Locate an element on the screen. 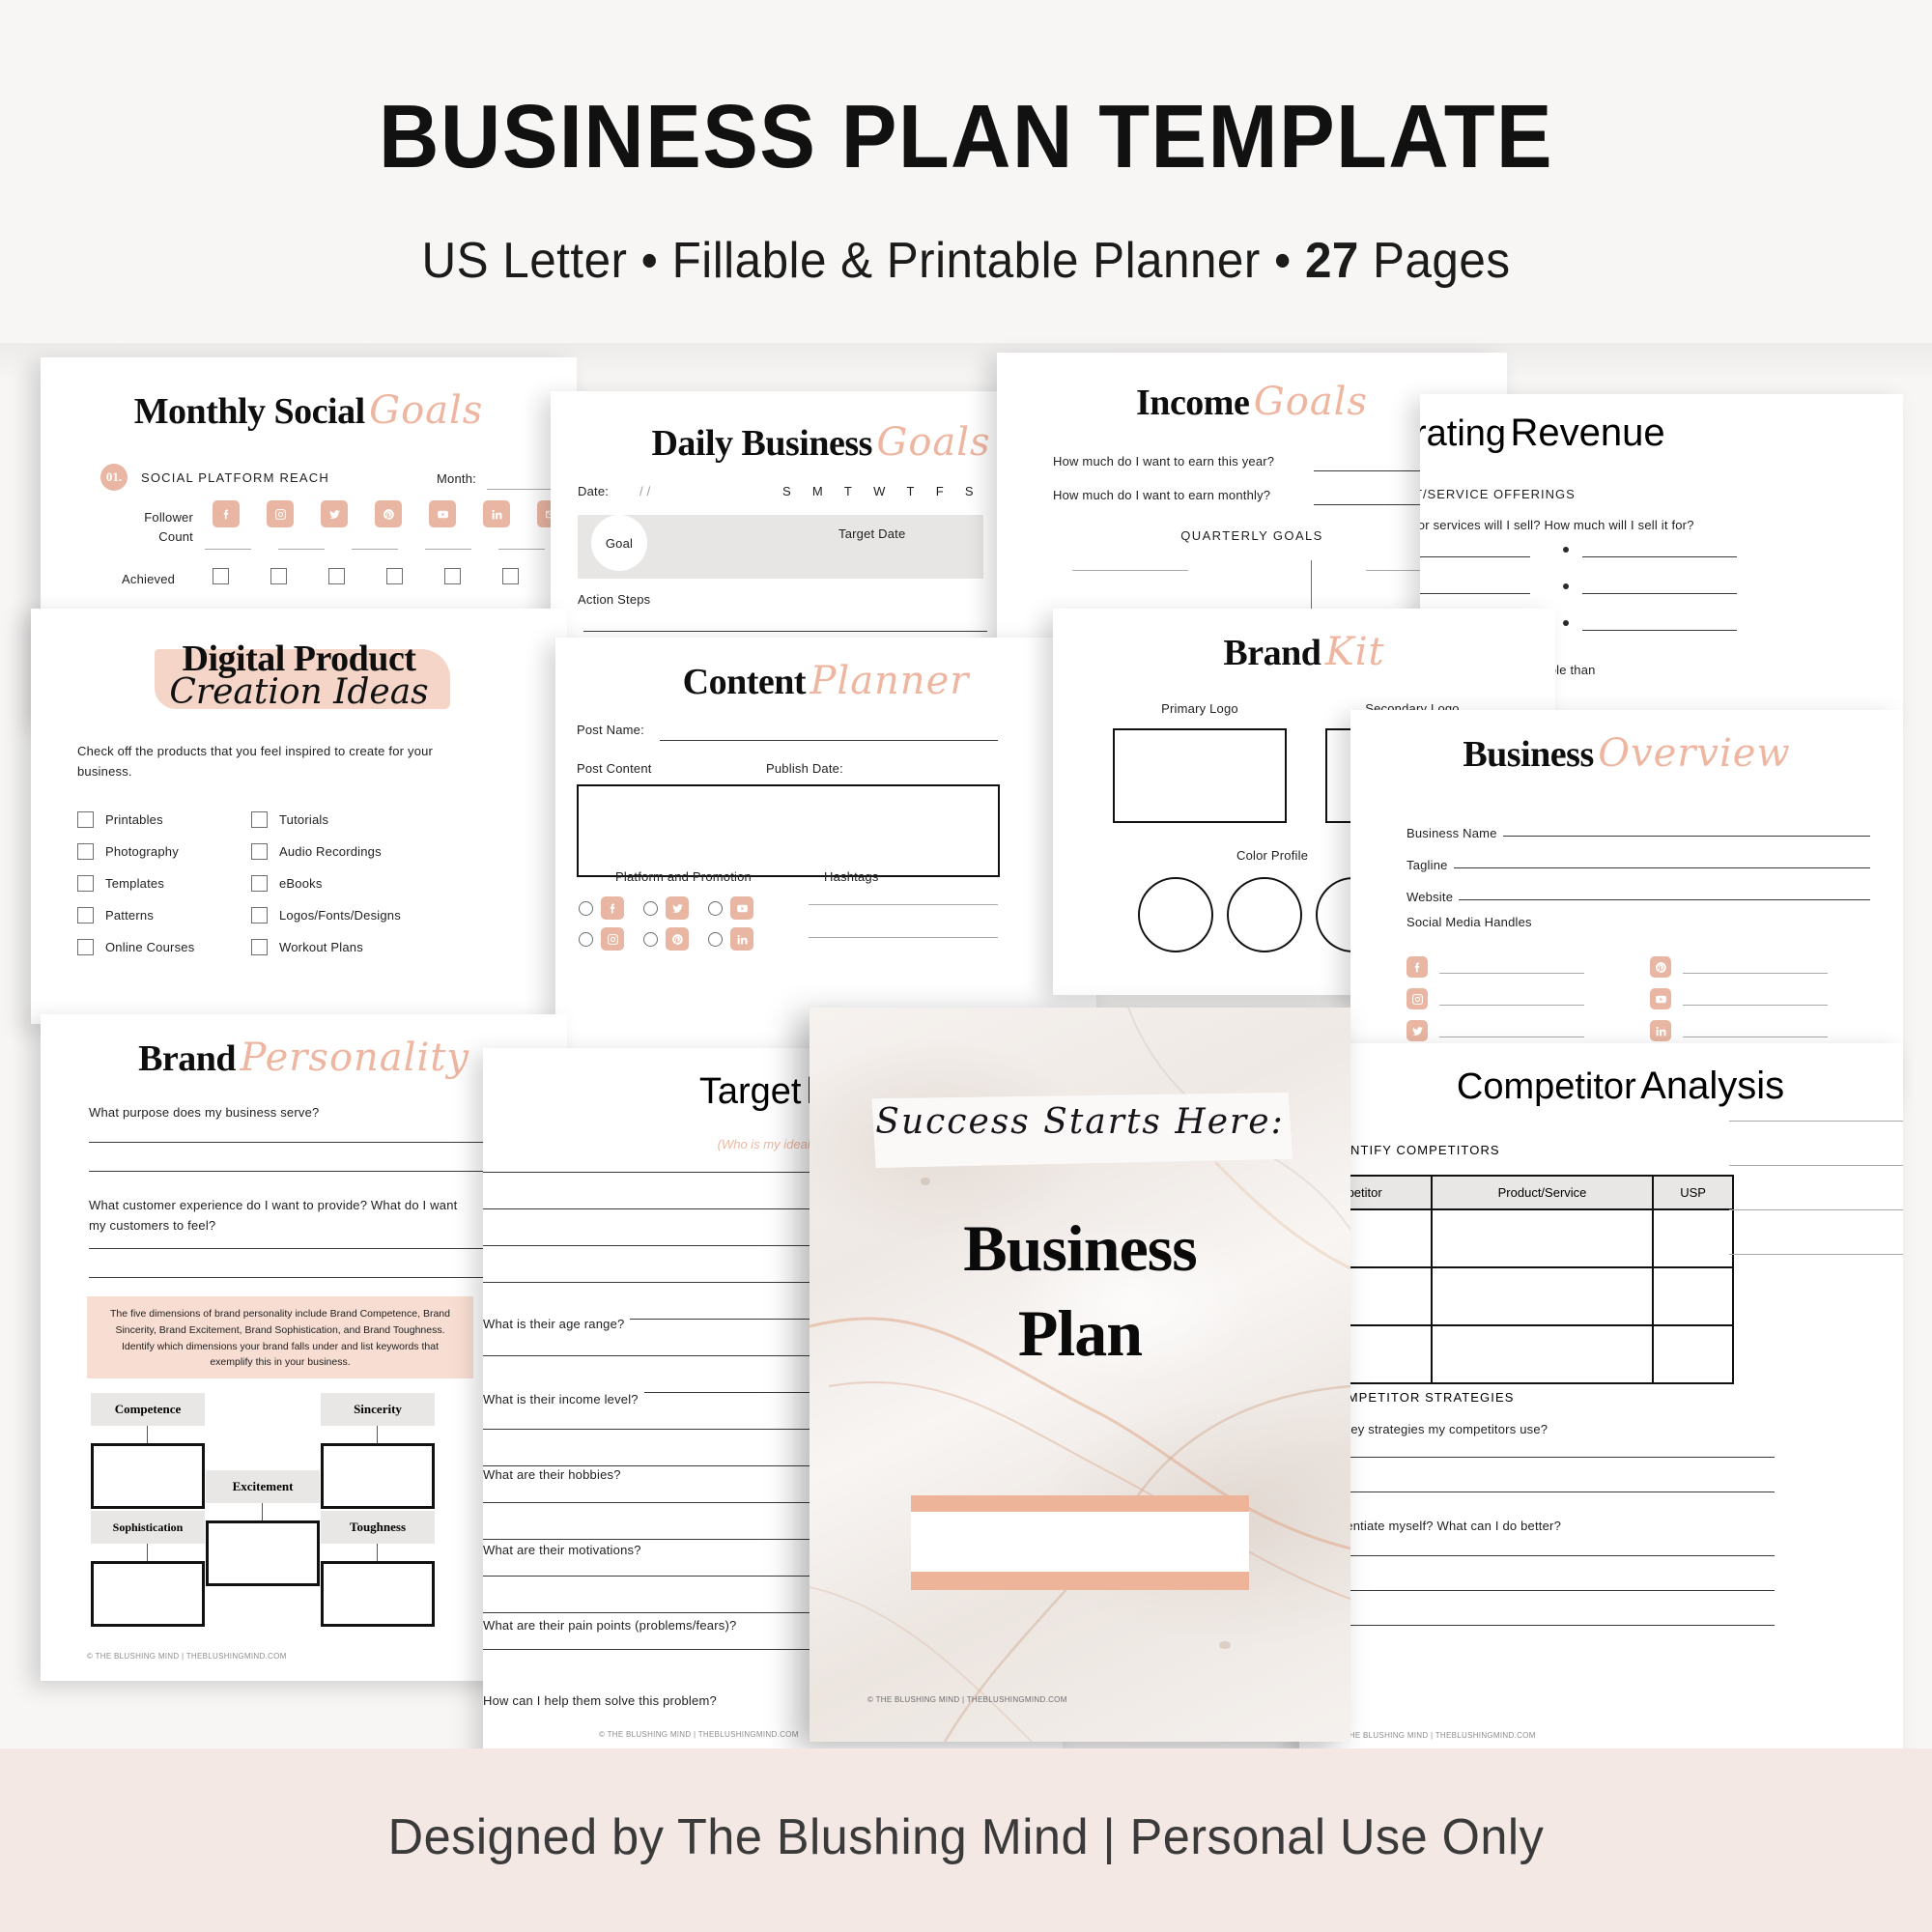 This screenshot has height=1932, width=1932. overview-field-row: Tagline is located at coordinates (1638, 856).